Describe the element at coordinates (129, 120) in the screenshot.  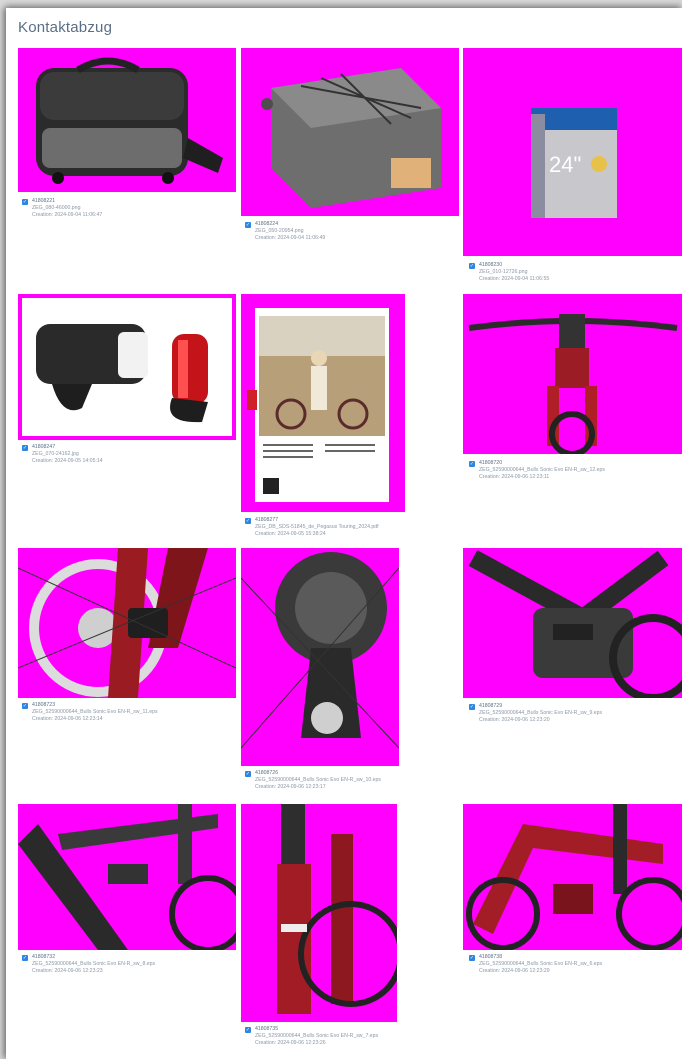
I see `handlebar-bag-image` at that location.